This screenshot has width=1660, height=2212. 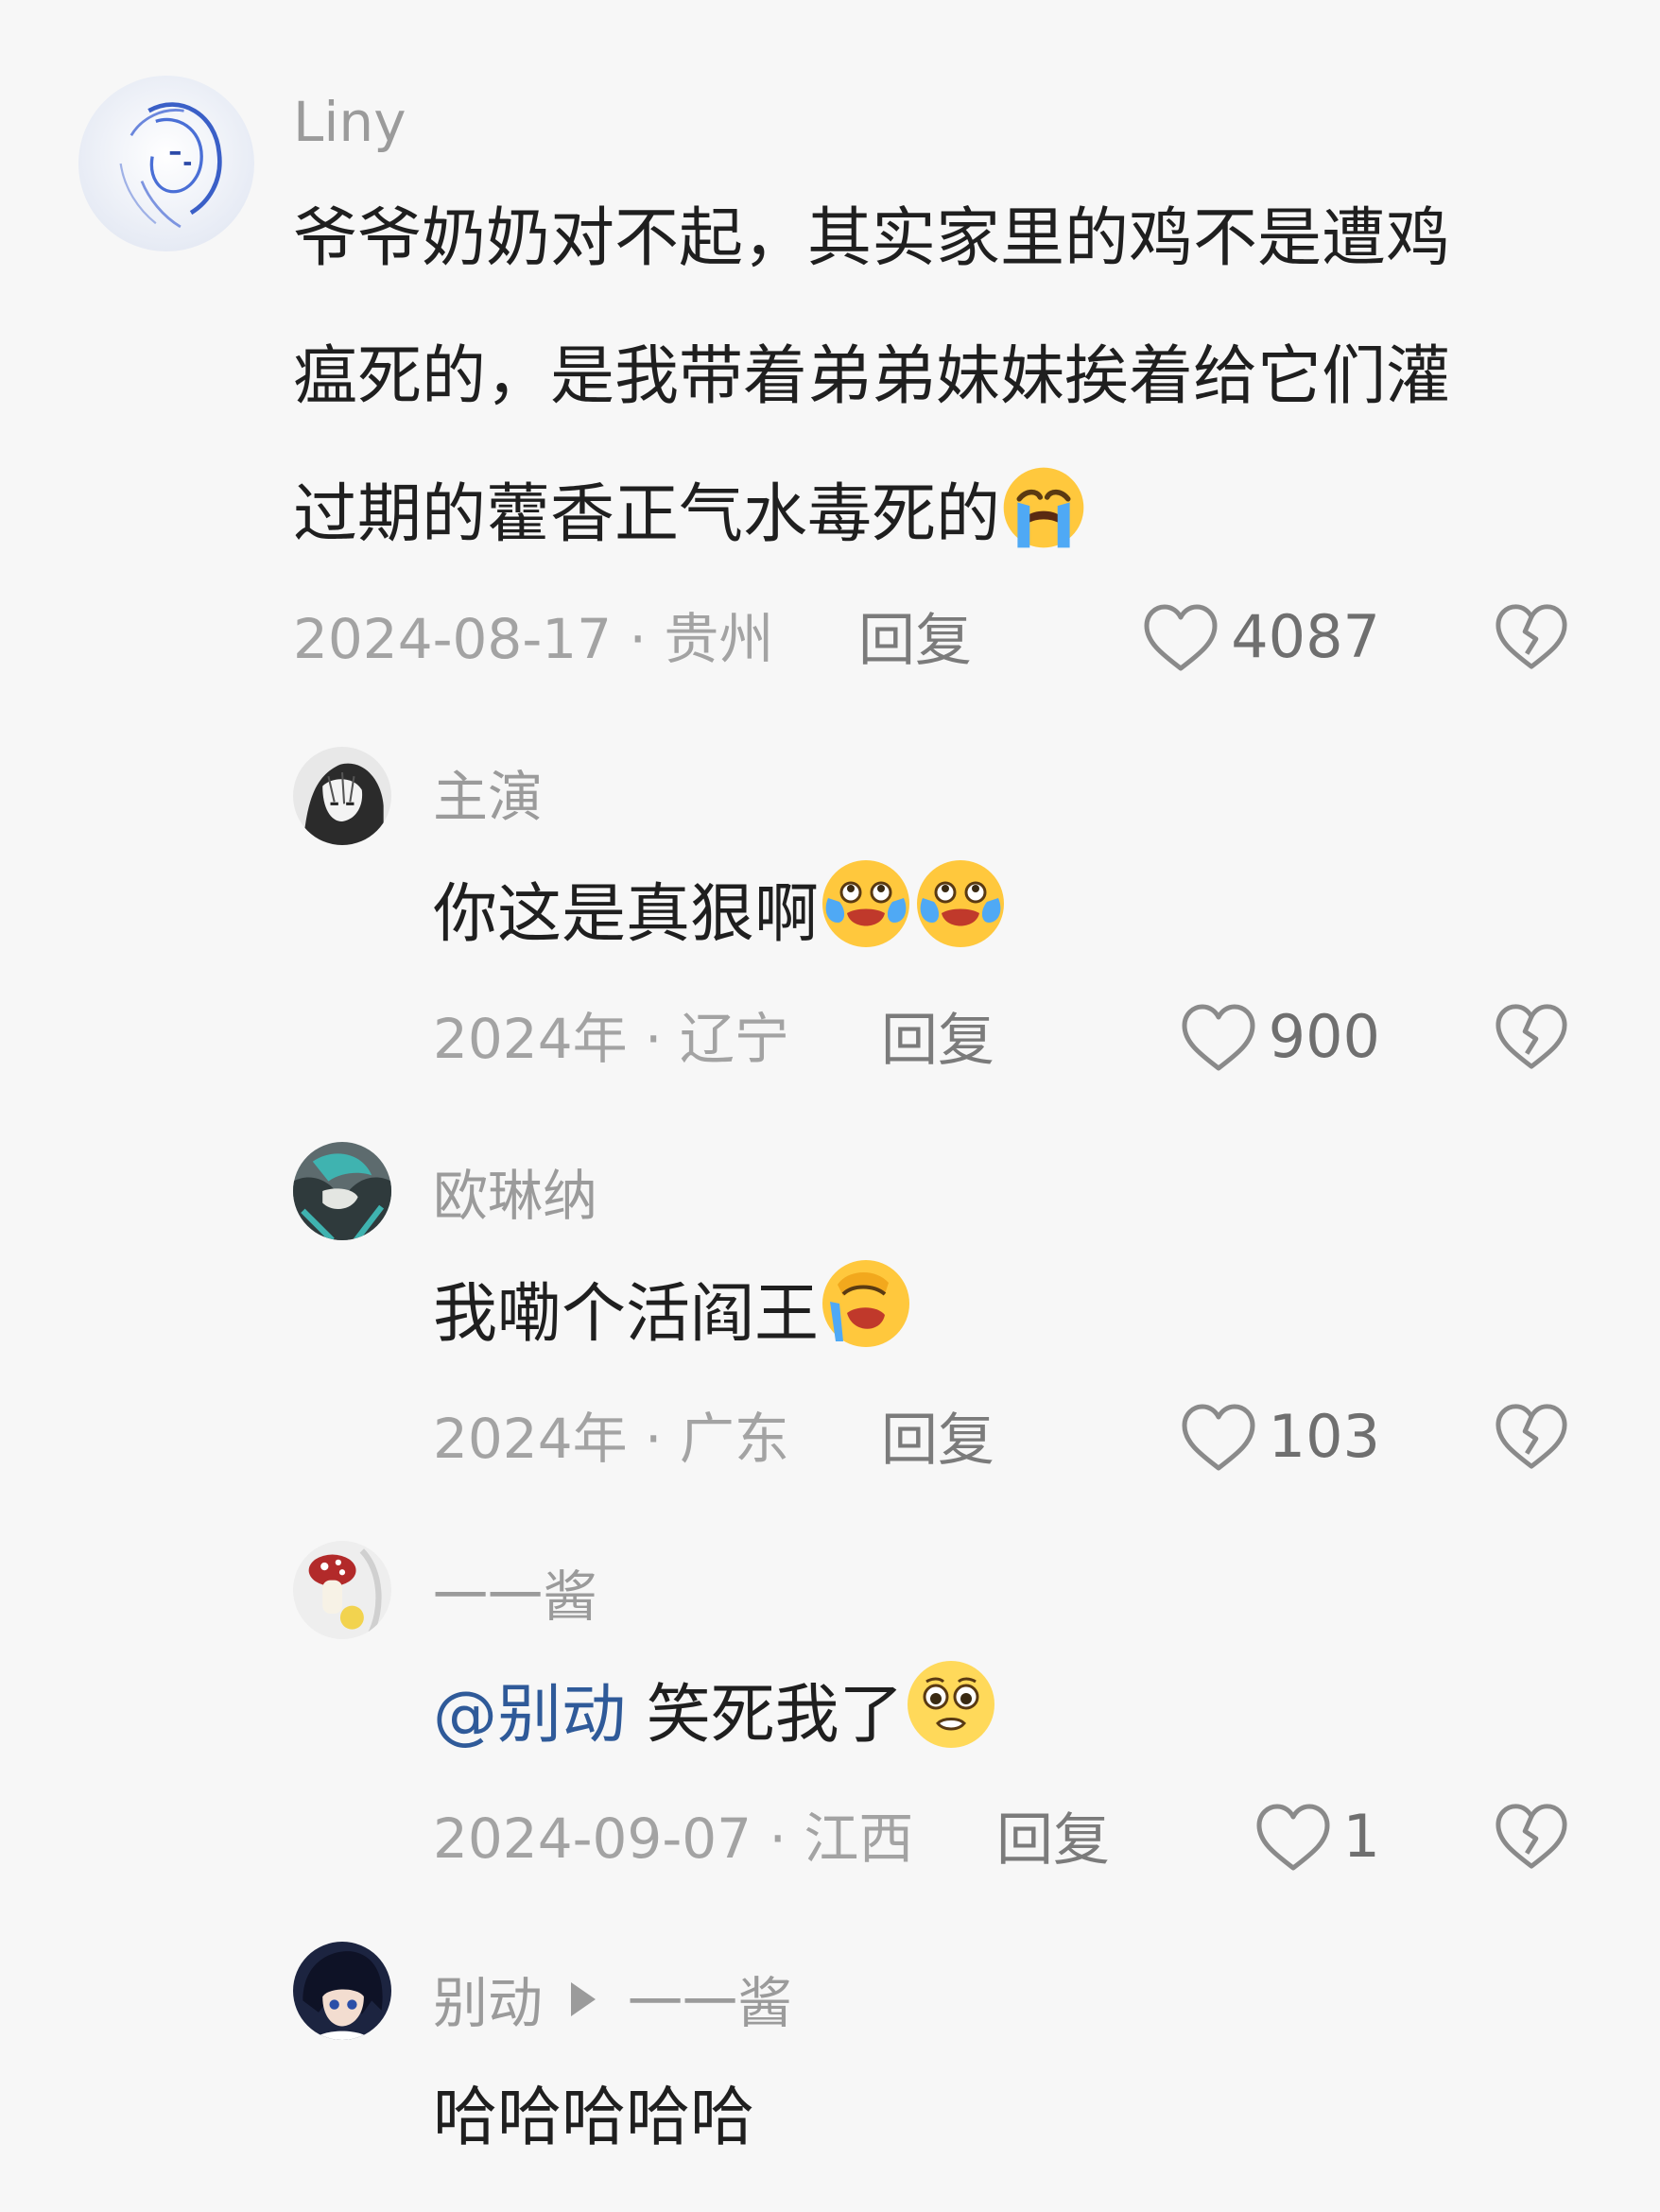 What do you see at coordinates (734, 1039) in the screenshot?
I see `comment-location: 辽宁` at bounding box center [734, 1039].